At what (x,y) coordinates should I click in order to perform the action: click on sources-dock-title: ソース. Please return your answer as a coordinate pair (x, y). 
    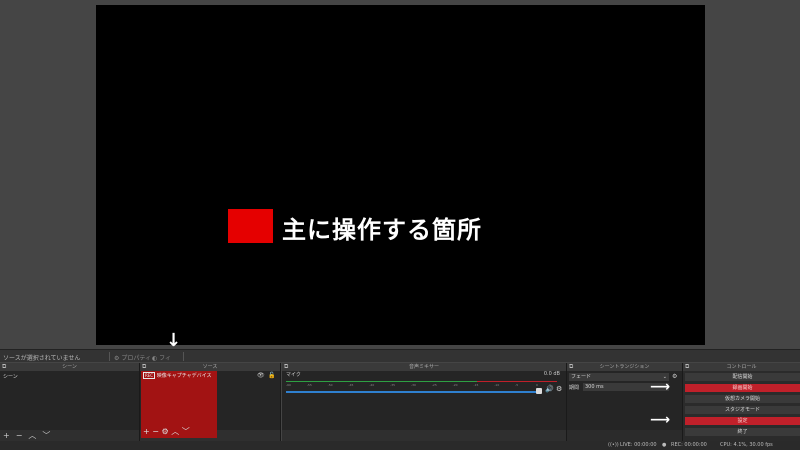
    Looking at the image, I should click on (210, 367).